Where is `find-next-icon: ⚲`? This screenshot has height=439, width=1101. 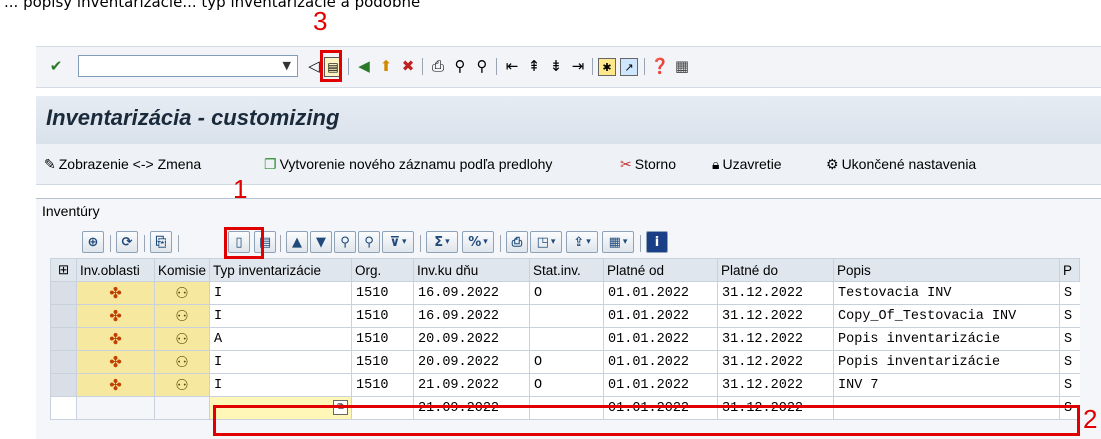
find-next-icon: ⚲ is located at coordinates (482, 66).